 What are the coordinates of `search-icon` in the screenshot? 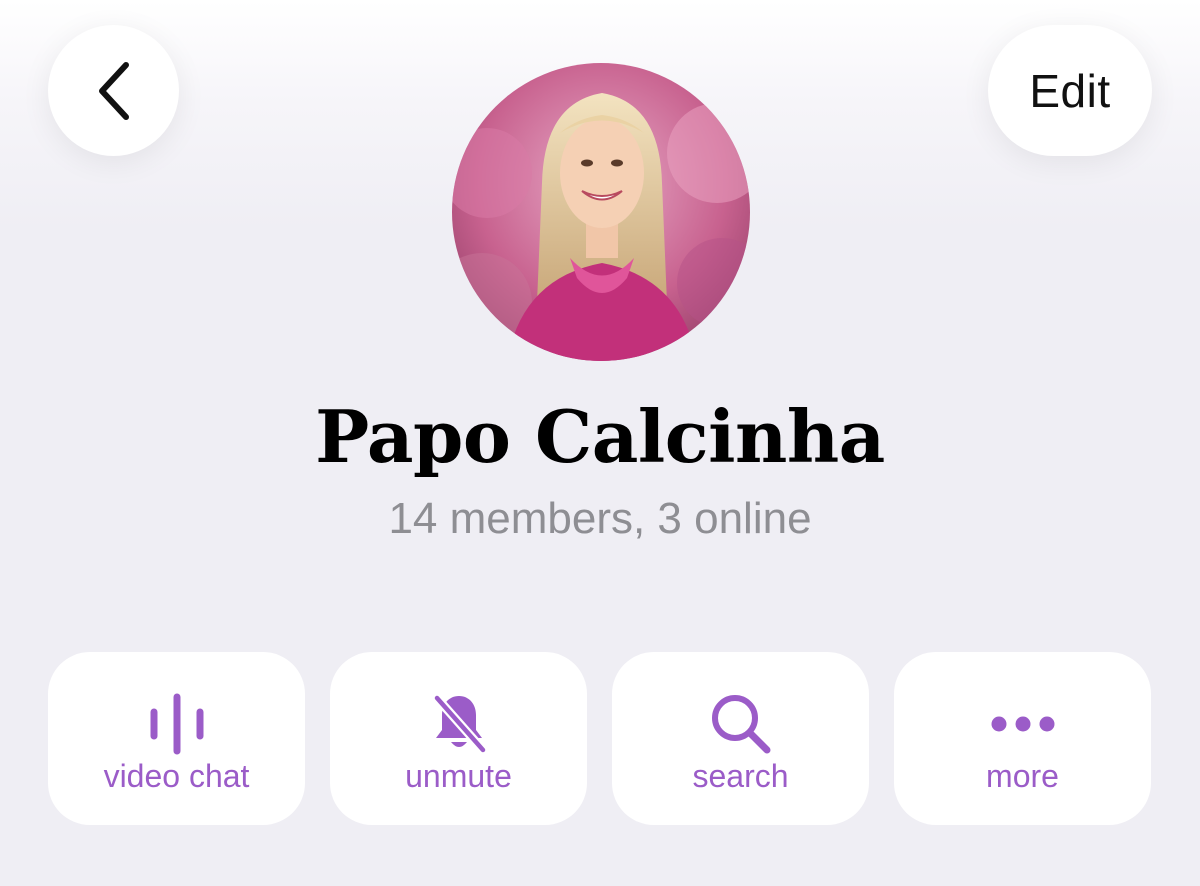 It's located at (740, 724).